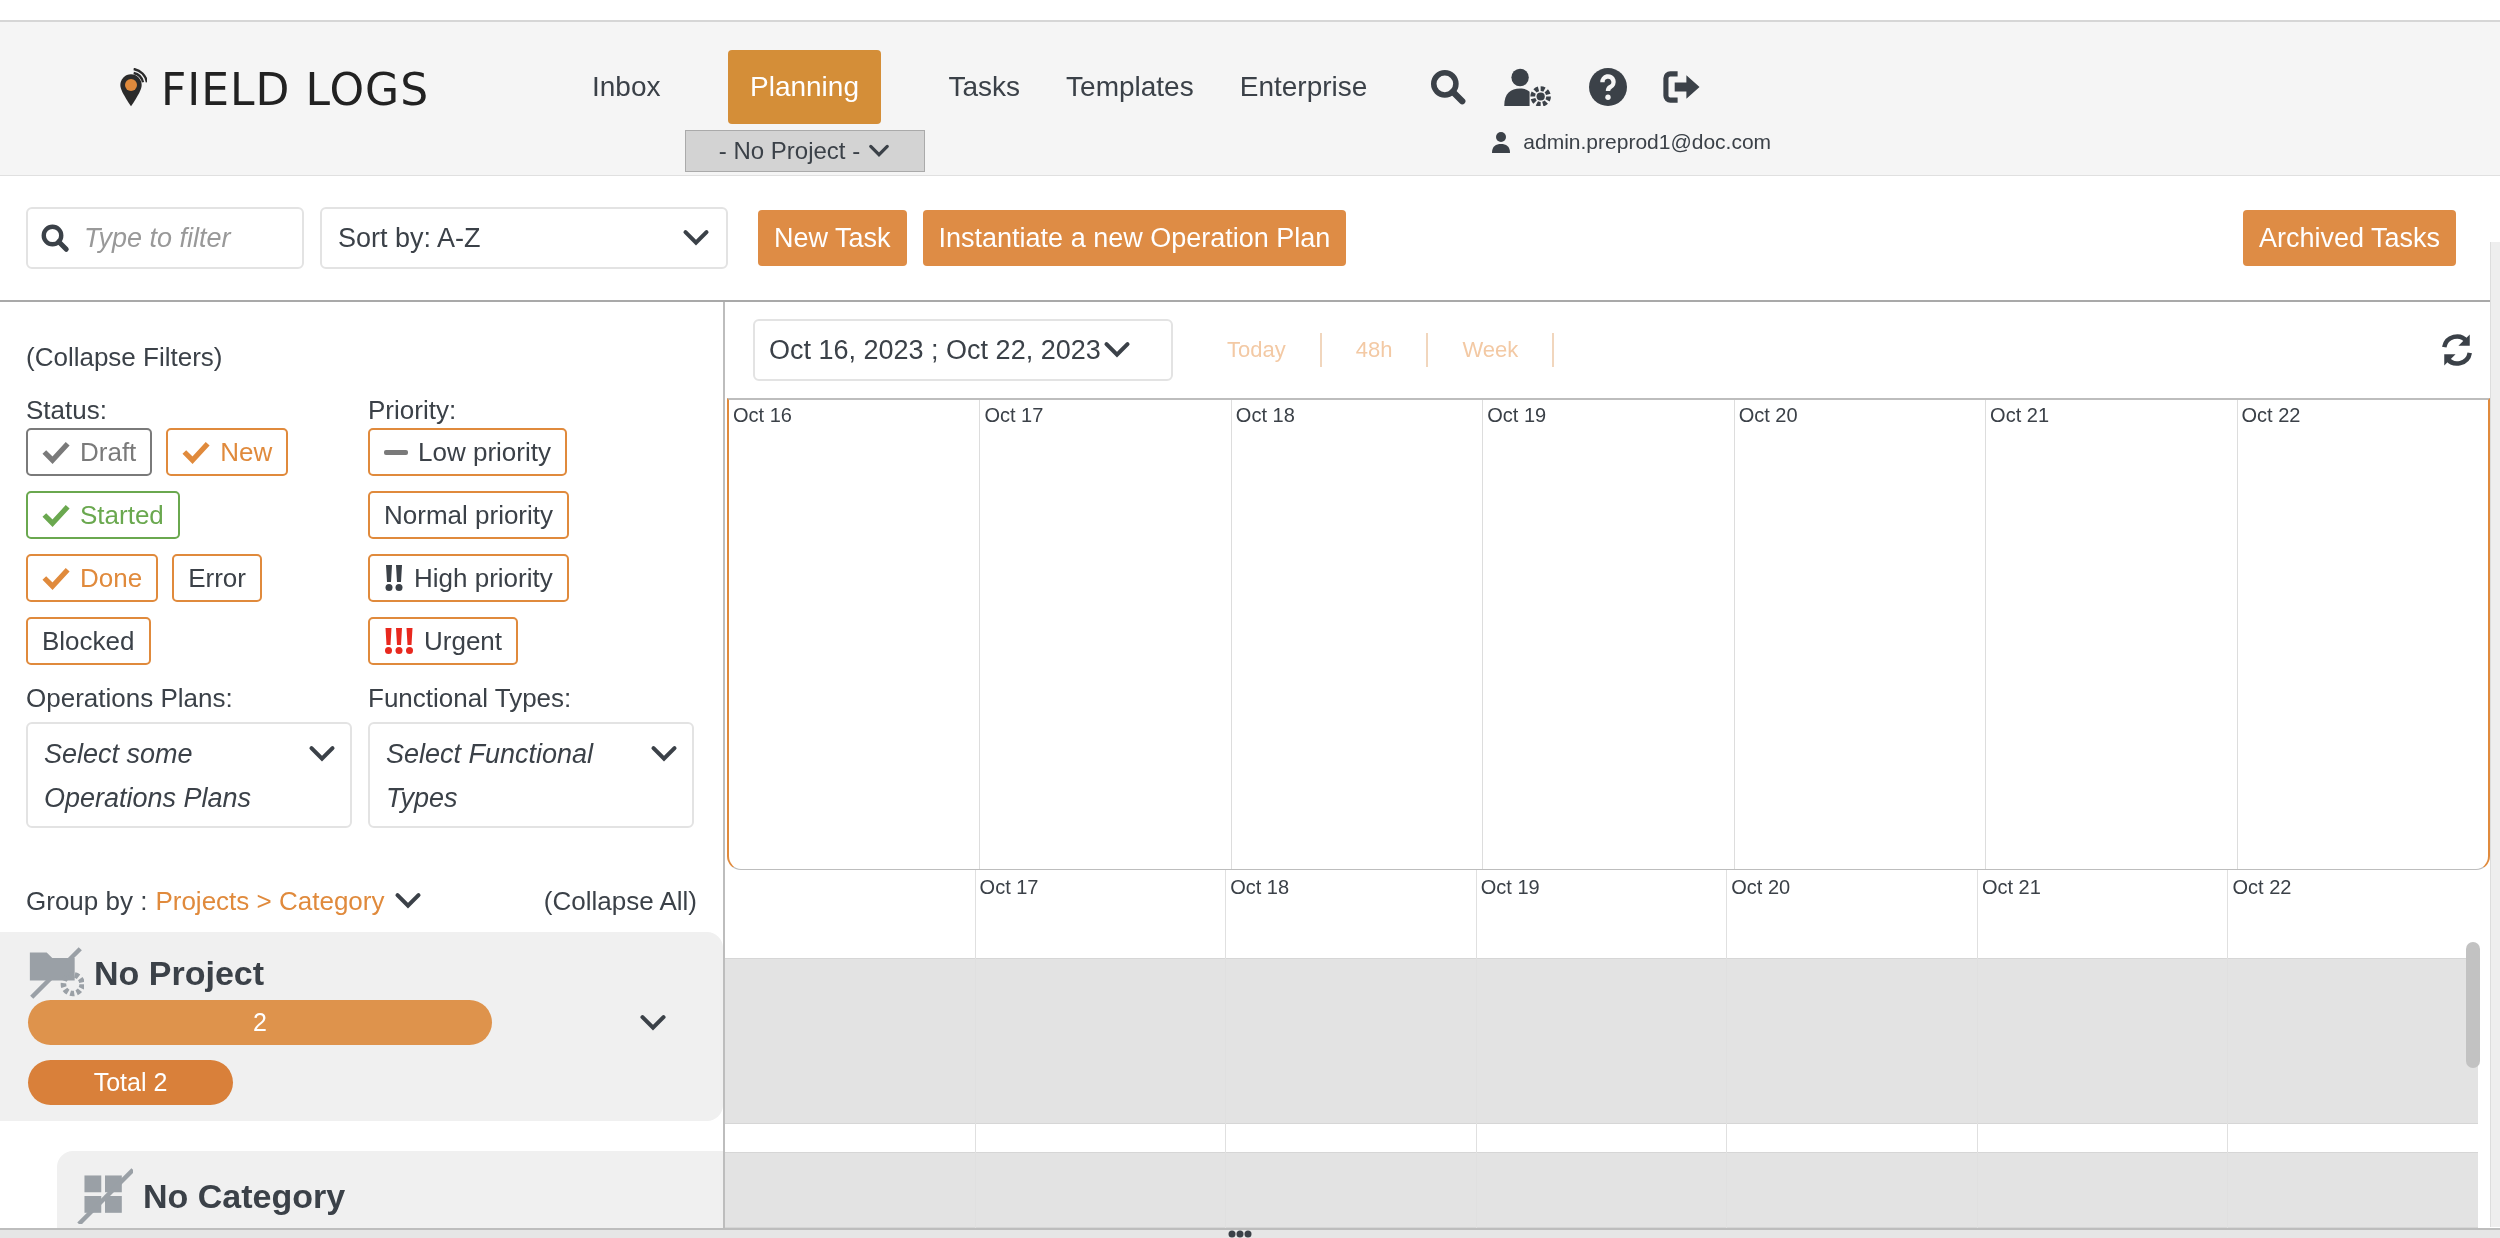 This screenshot has height=1238, width=2500. I want to click on status-chip: Error, so click(217, 578).